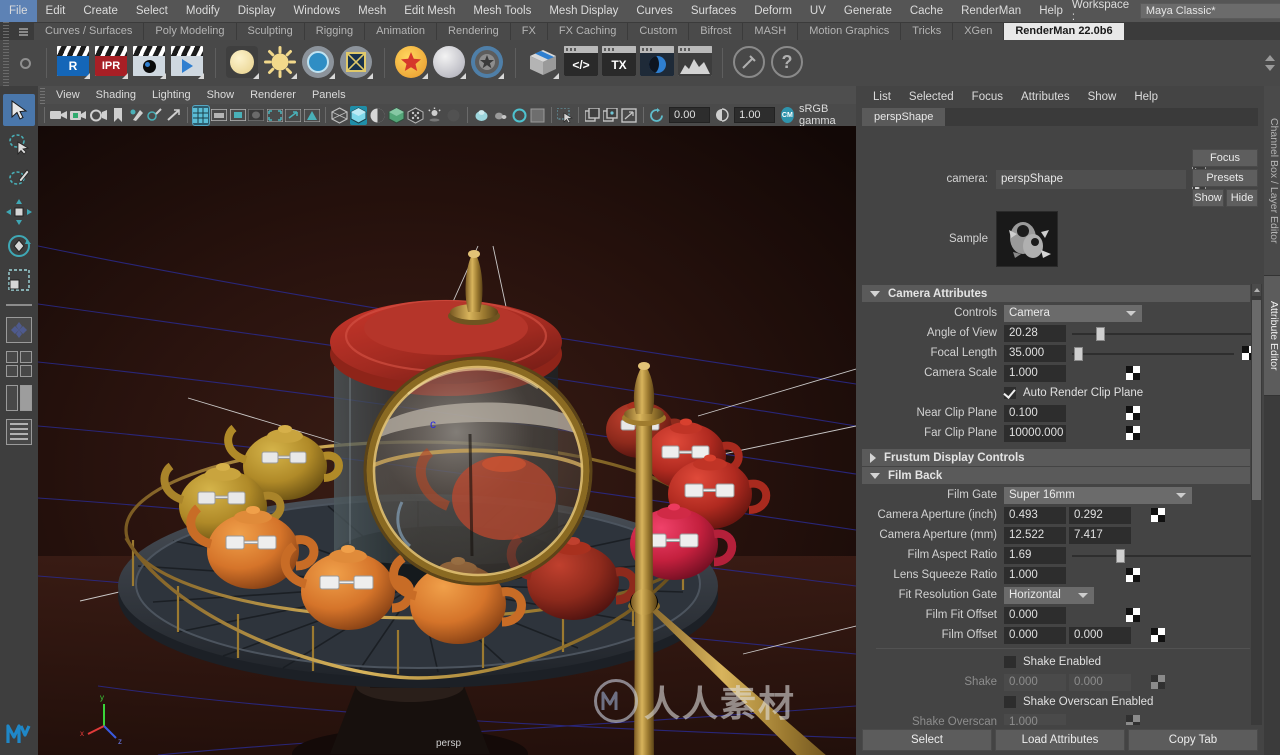 This screenshot has height=755, width=1280. Describe the element at coordinates (273, 95) in the screenshot. I see `viewport-menu-renderer: Renderer` at that location.